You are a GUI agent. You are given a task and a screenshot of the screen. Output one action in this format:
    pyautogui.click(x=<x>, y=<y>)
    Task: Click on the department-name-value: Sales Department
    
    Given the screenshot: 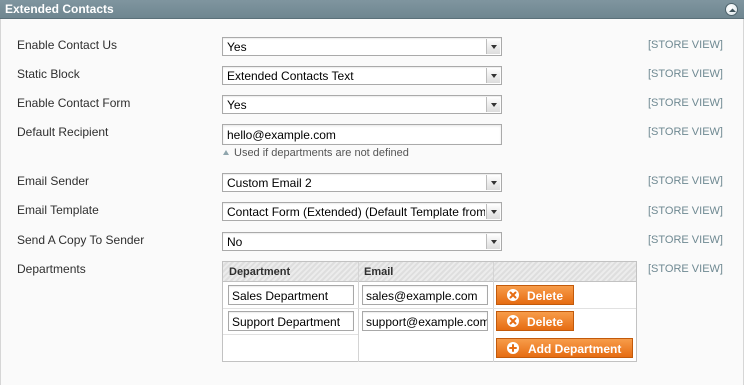 What is the action you would take?
    pyautogui.click(x=280, y=296)
    